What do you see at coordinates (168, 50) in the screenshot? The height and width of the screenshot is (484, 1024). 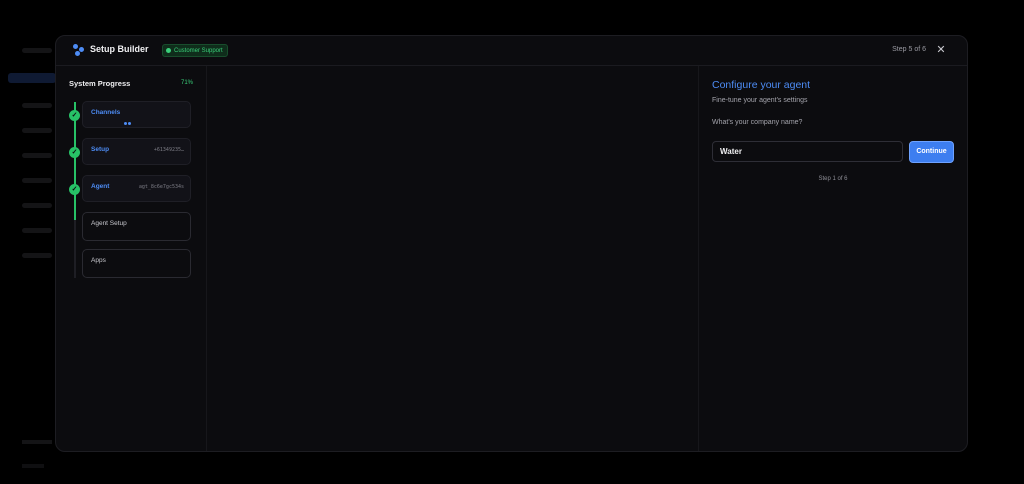 I see `status-dot-icon` at bounding box center [168, 50].